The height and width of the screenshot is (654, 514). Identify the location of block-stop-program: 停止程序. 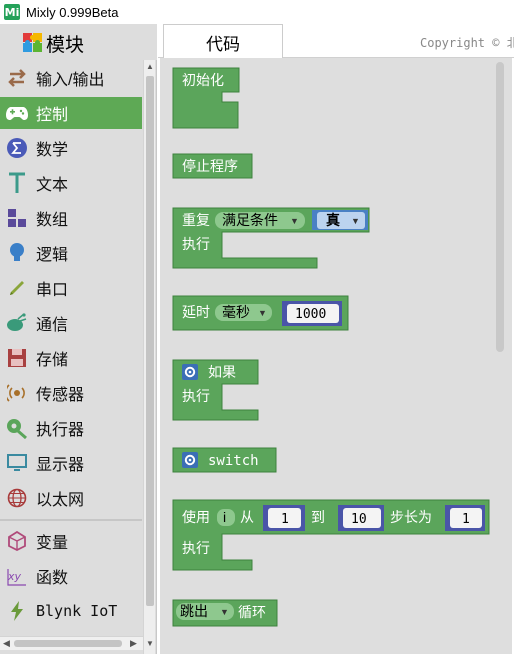
(212, 166).